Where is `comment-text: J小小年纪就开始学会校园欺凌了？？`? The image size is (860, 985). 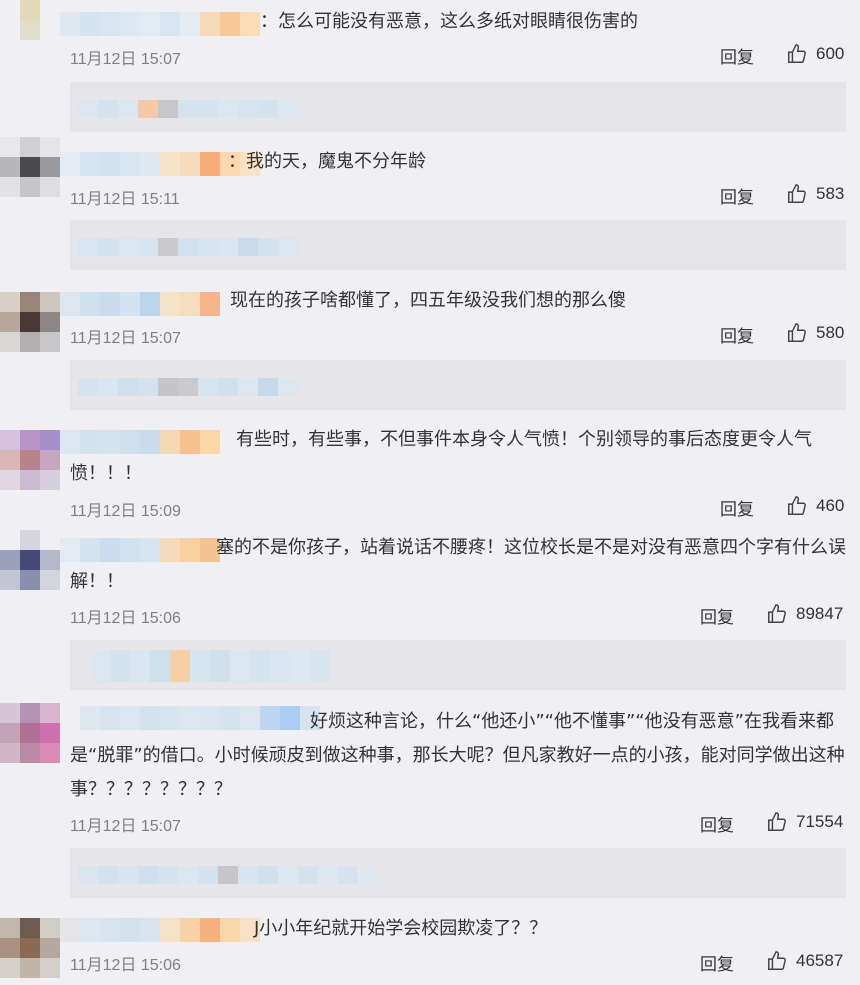 comment-text: J小小年纪就开始学会校园欺凌了？？ is located at coordinates (400, 929).